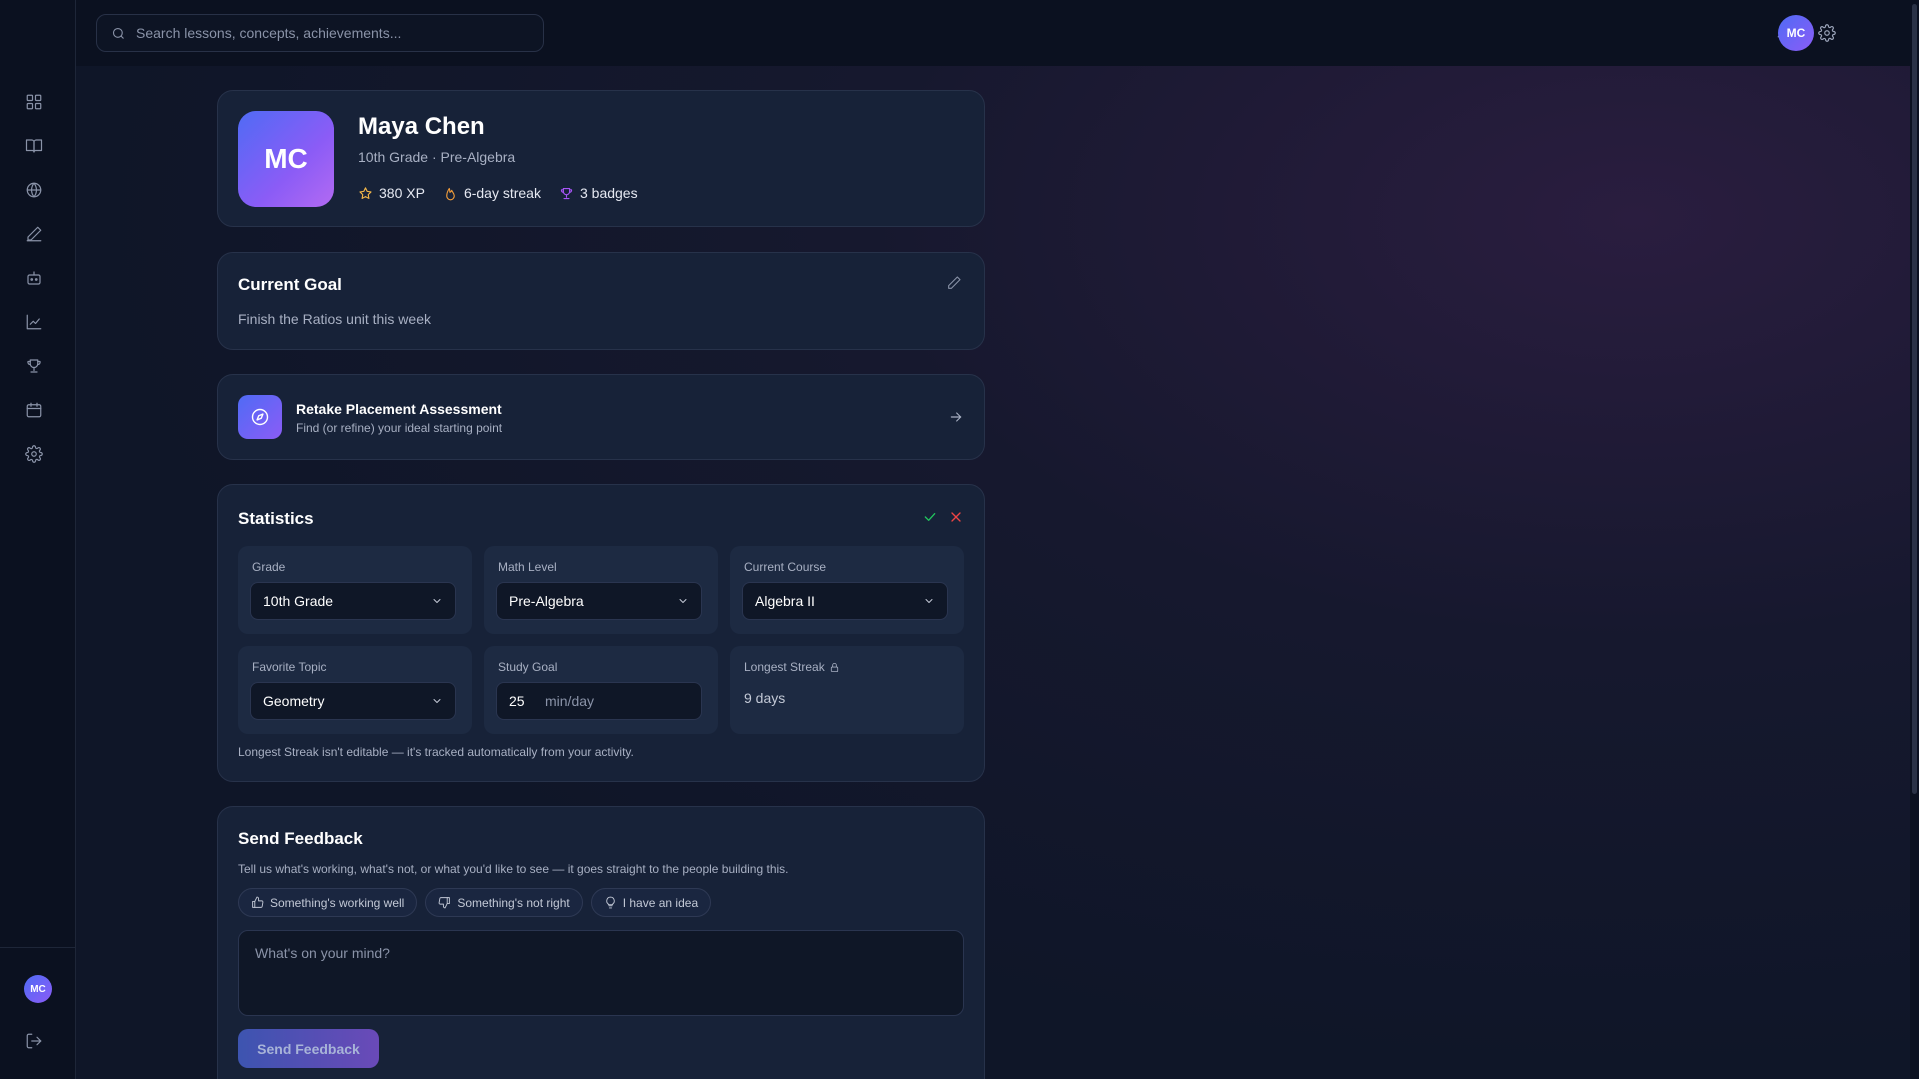 The width and height of the screenshot is (1919, 1079). Describe the element at coordinates (785, 601) in the screenshot. I see `course-value: Algebra II` at that location.